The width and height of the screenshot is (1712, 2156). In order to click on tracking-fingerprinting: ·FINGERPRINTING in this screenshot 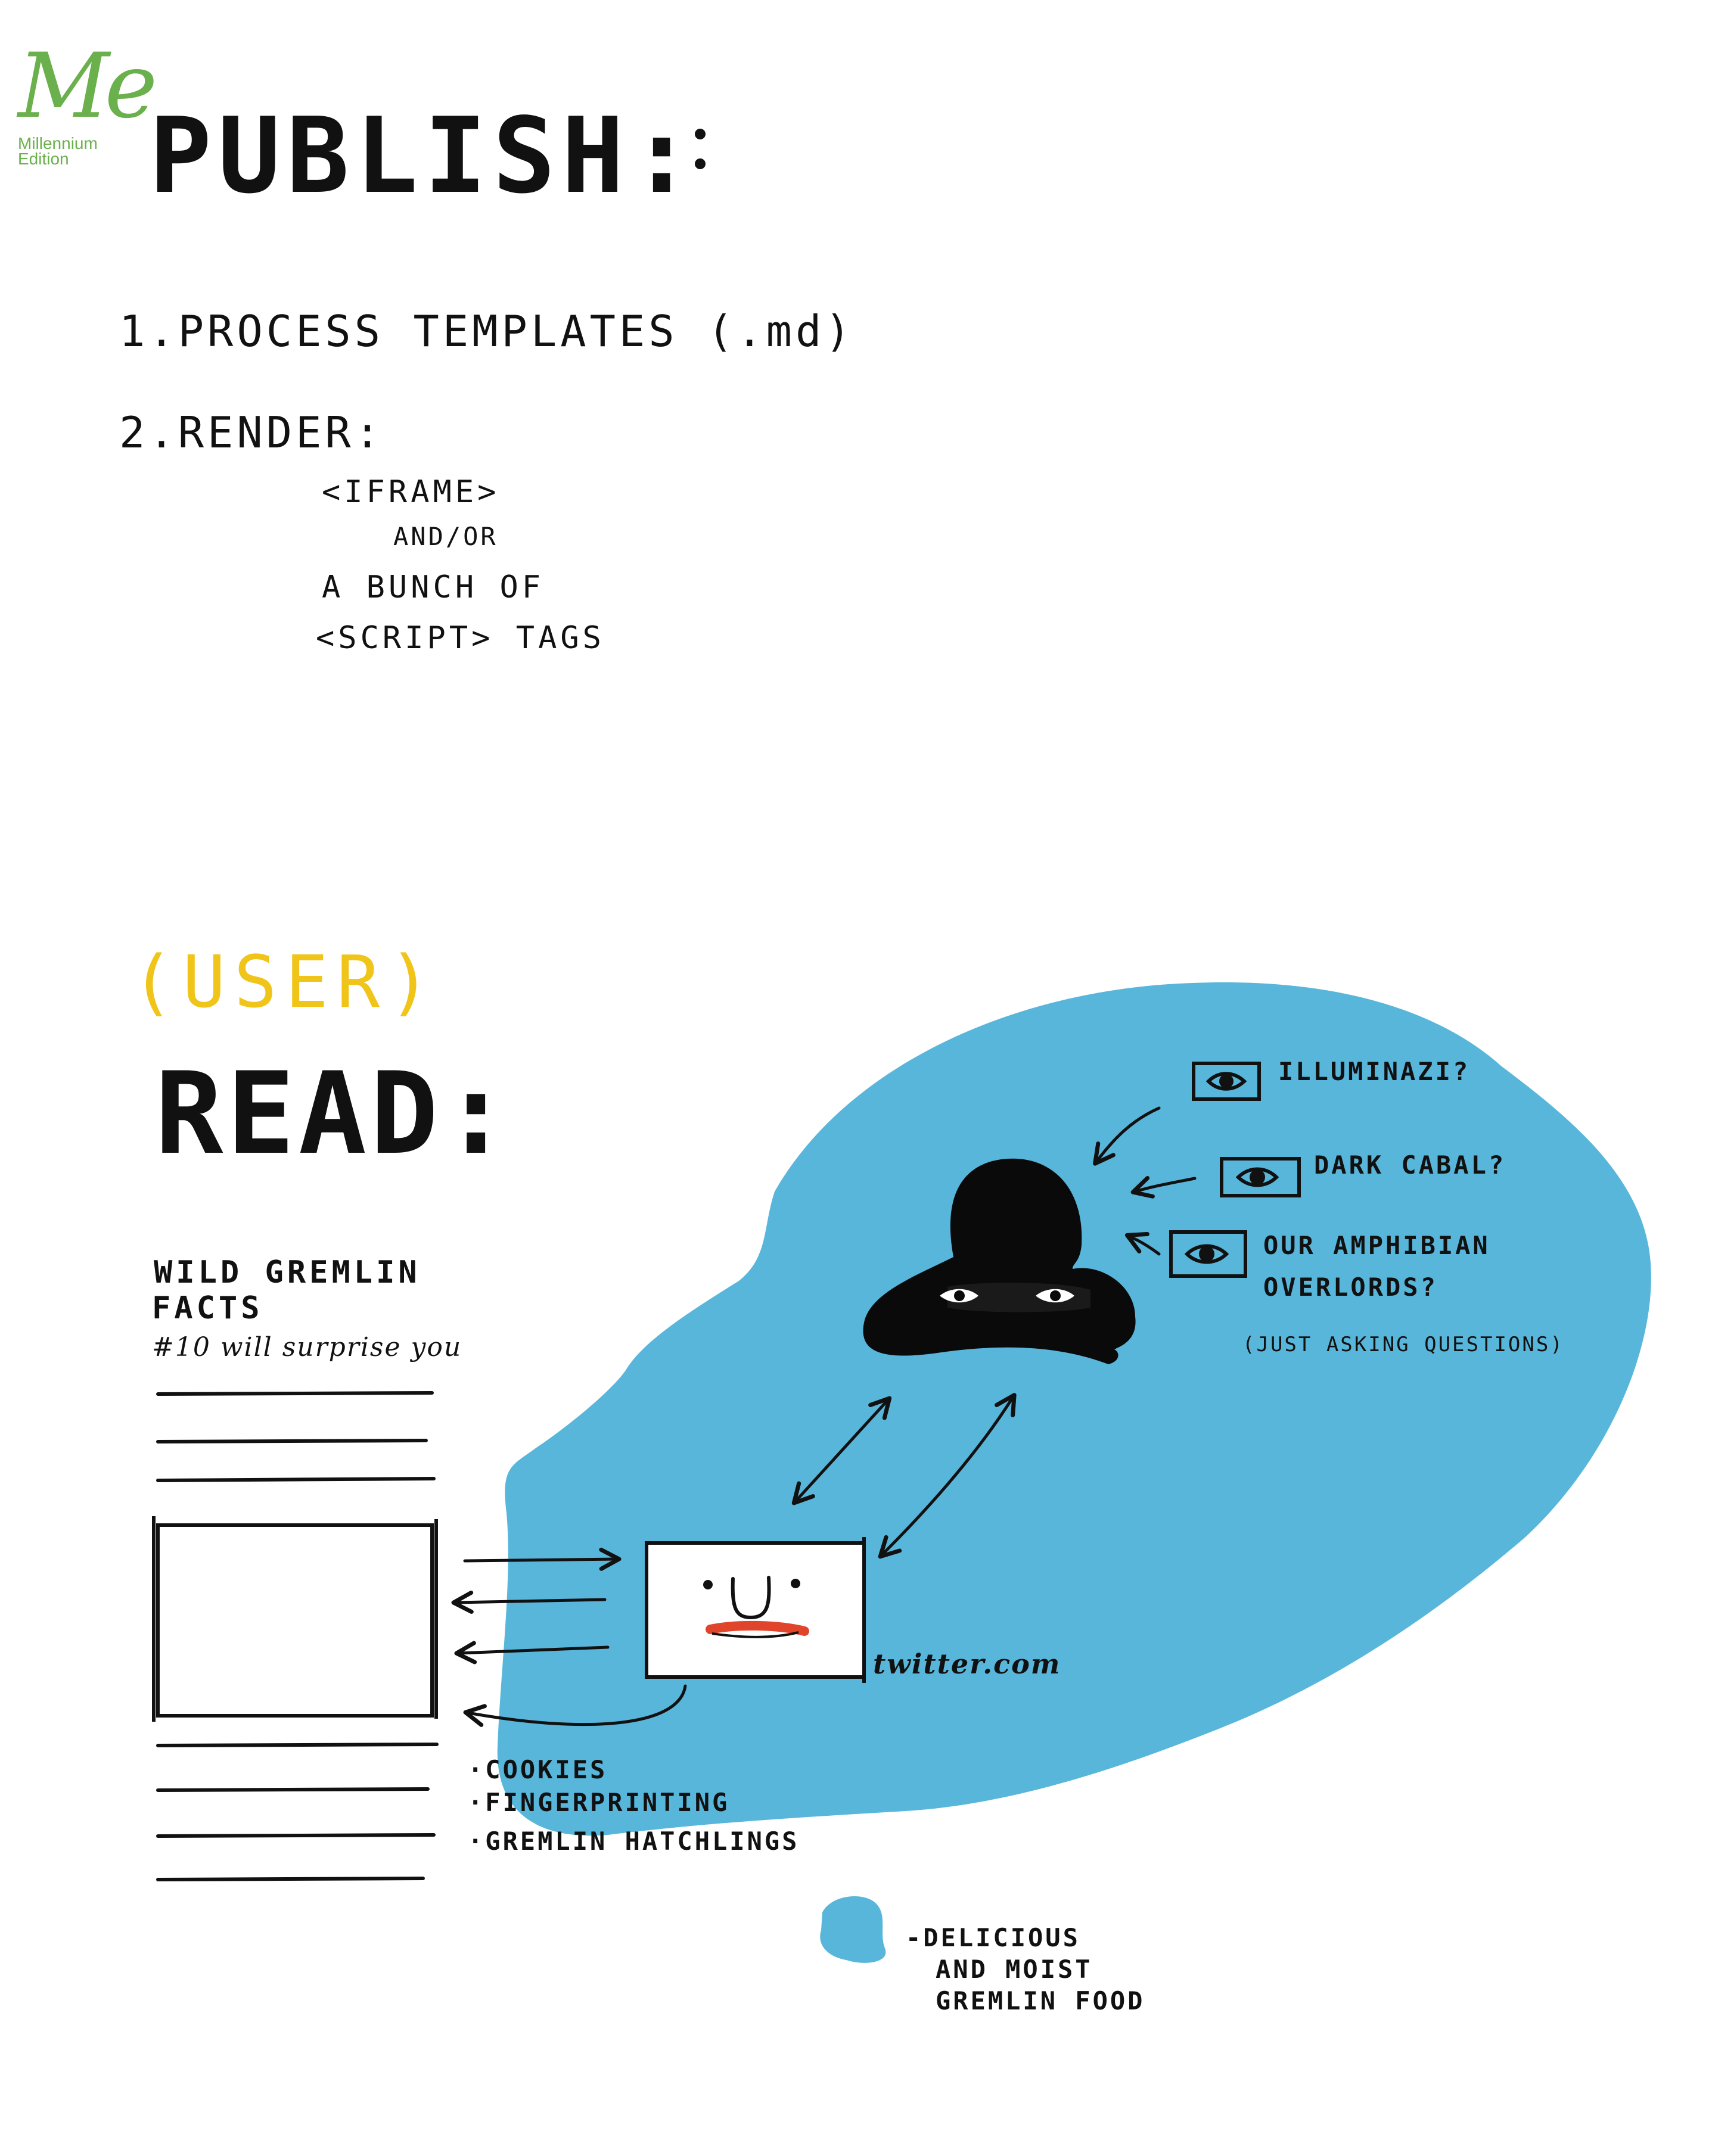, I will do `click(599, 1802)`.